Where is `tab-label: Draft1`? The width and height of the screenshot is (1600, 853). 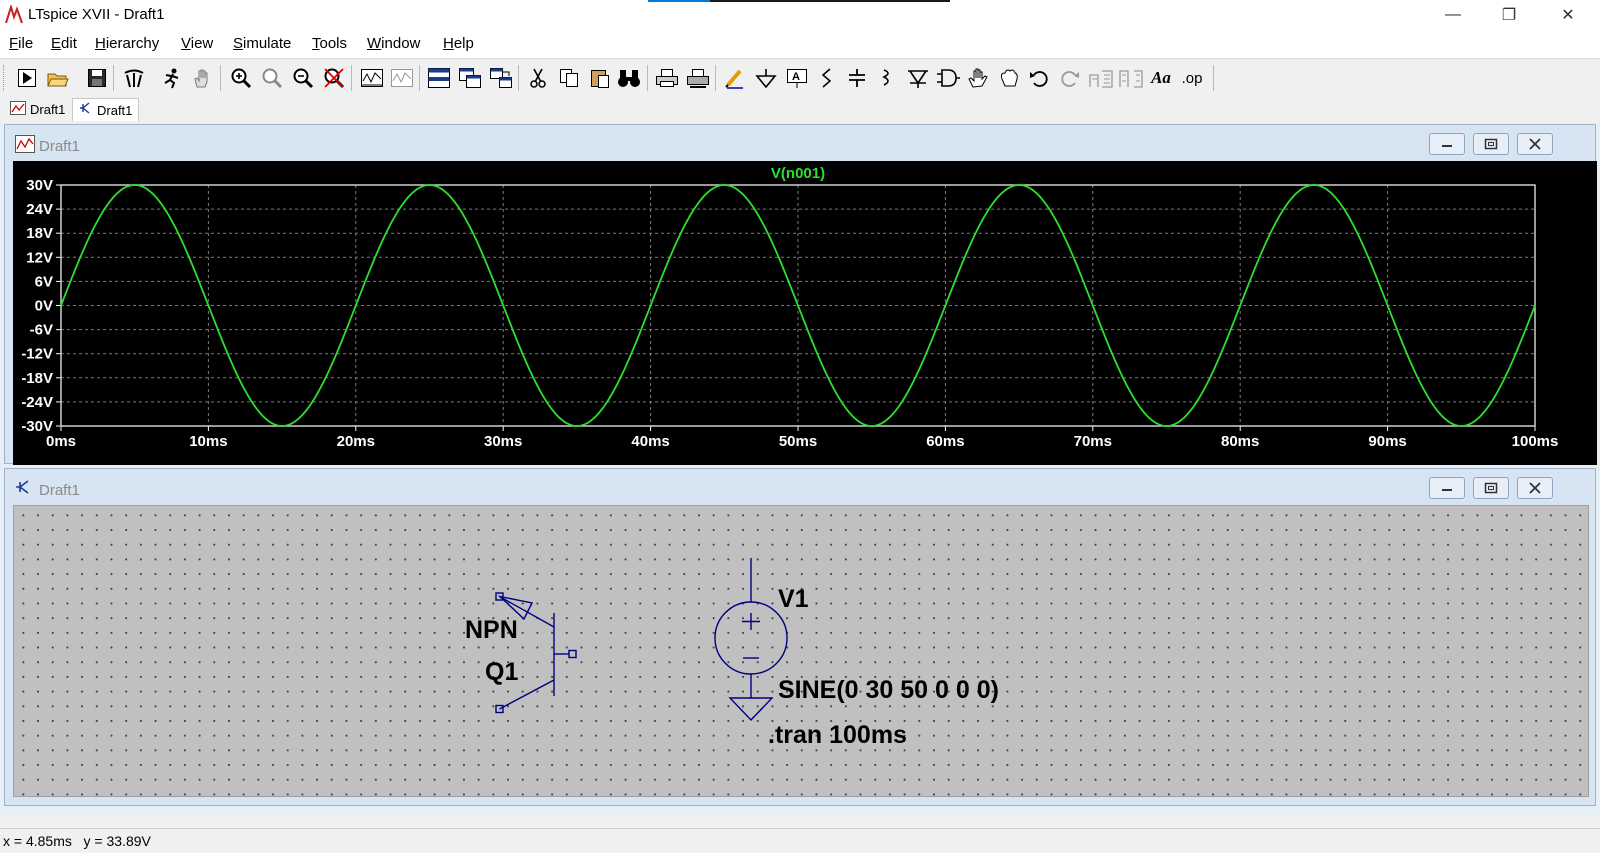 tab-label: Draft1 is located at coordinates (48, 109).